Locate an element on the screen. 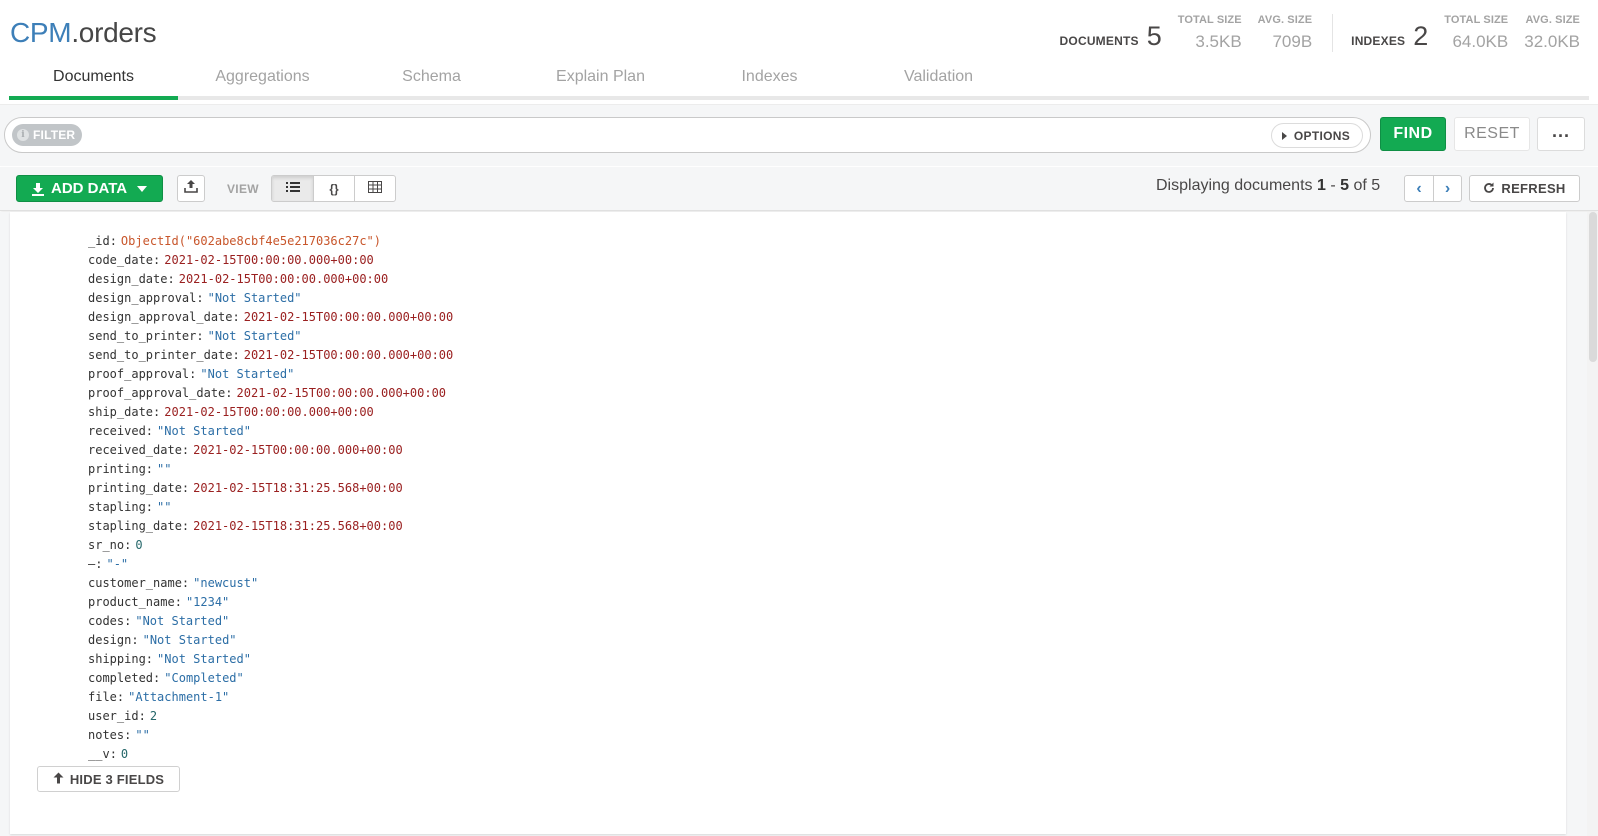 The image size is (1598, 836). field-key: file is located at coordinates (102, 697).